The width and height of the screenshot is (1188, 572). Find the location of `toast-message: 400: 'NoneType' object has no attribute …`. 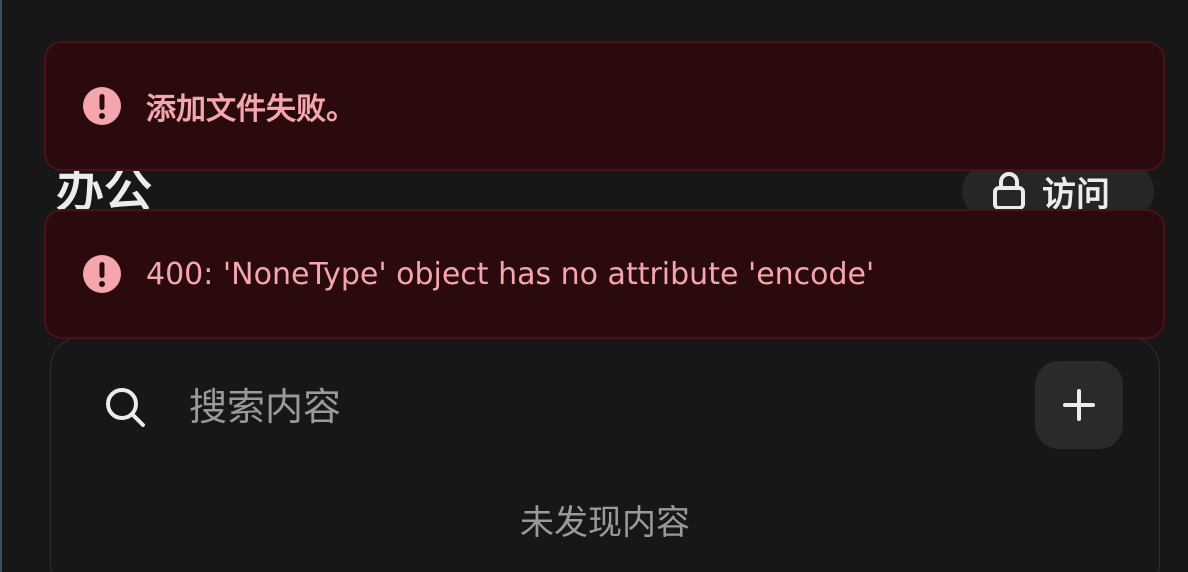

toast-message: 400: 'NoneType' object has no attribute … is located at coordinates (510, 274).